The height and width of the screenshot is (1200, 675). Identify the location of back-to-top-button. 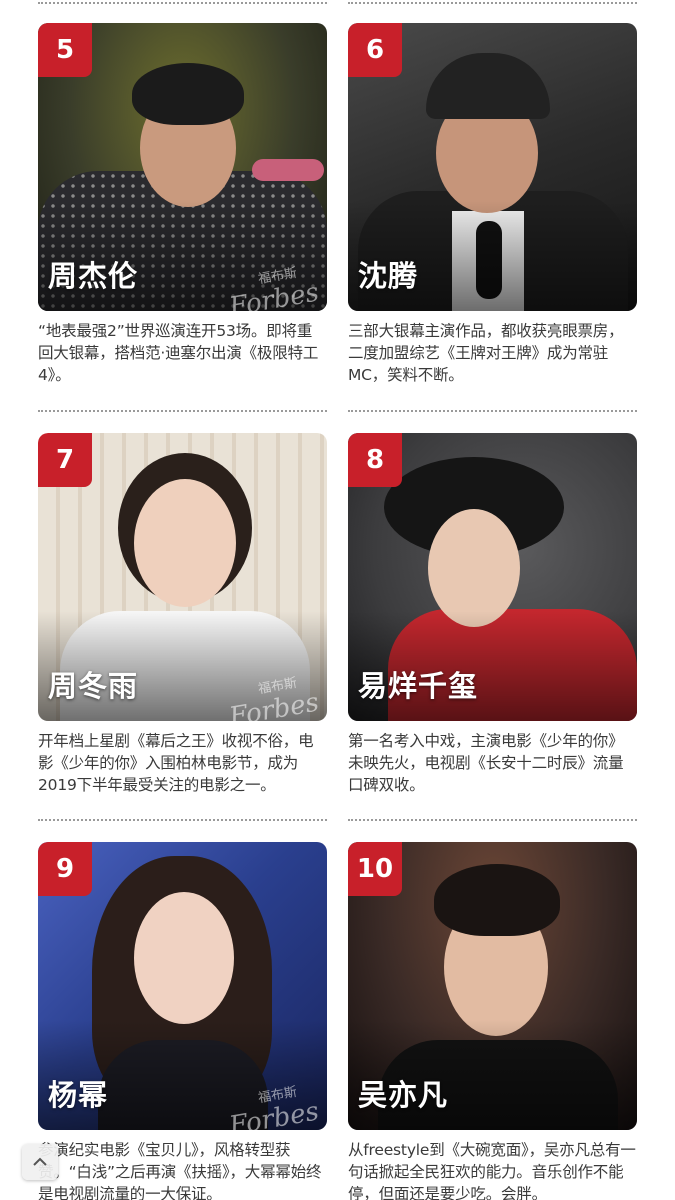
(40, 1162).